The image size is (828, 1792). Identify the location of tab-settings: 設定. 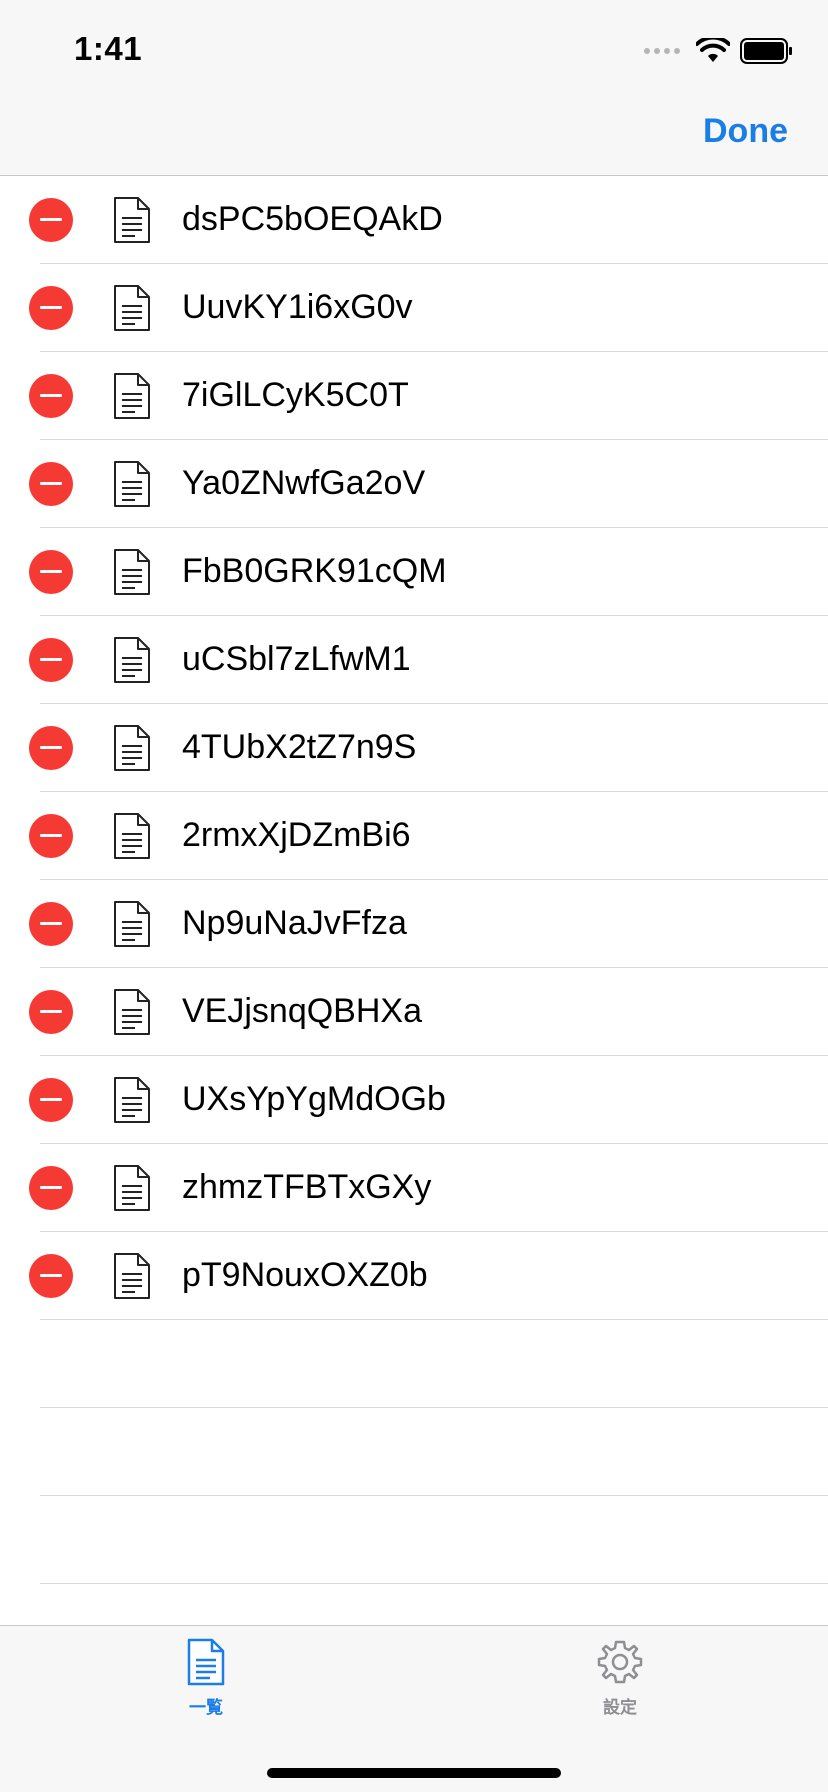
(620, 1678).